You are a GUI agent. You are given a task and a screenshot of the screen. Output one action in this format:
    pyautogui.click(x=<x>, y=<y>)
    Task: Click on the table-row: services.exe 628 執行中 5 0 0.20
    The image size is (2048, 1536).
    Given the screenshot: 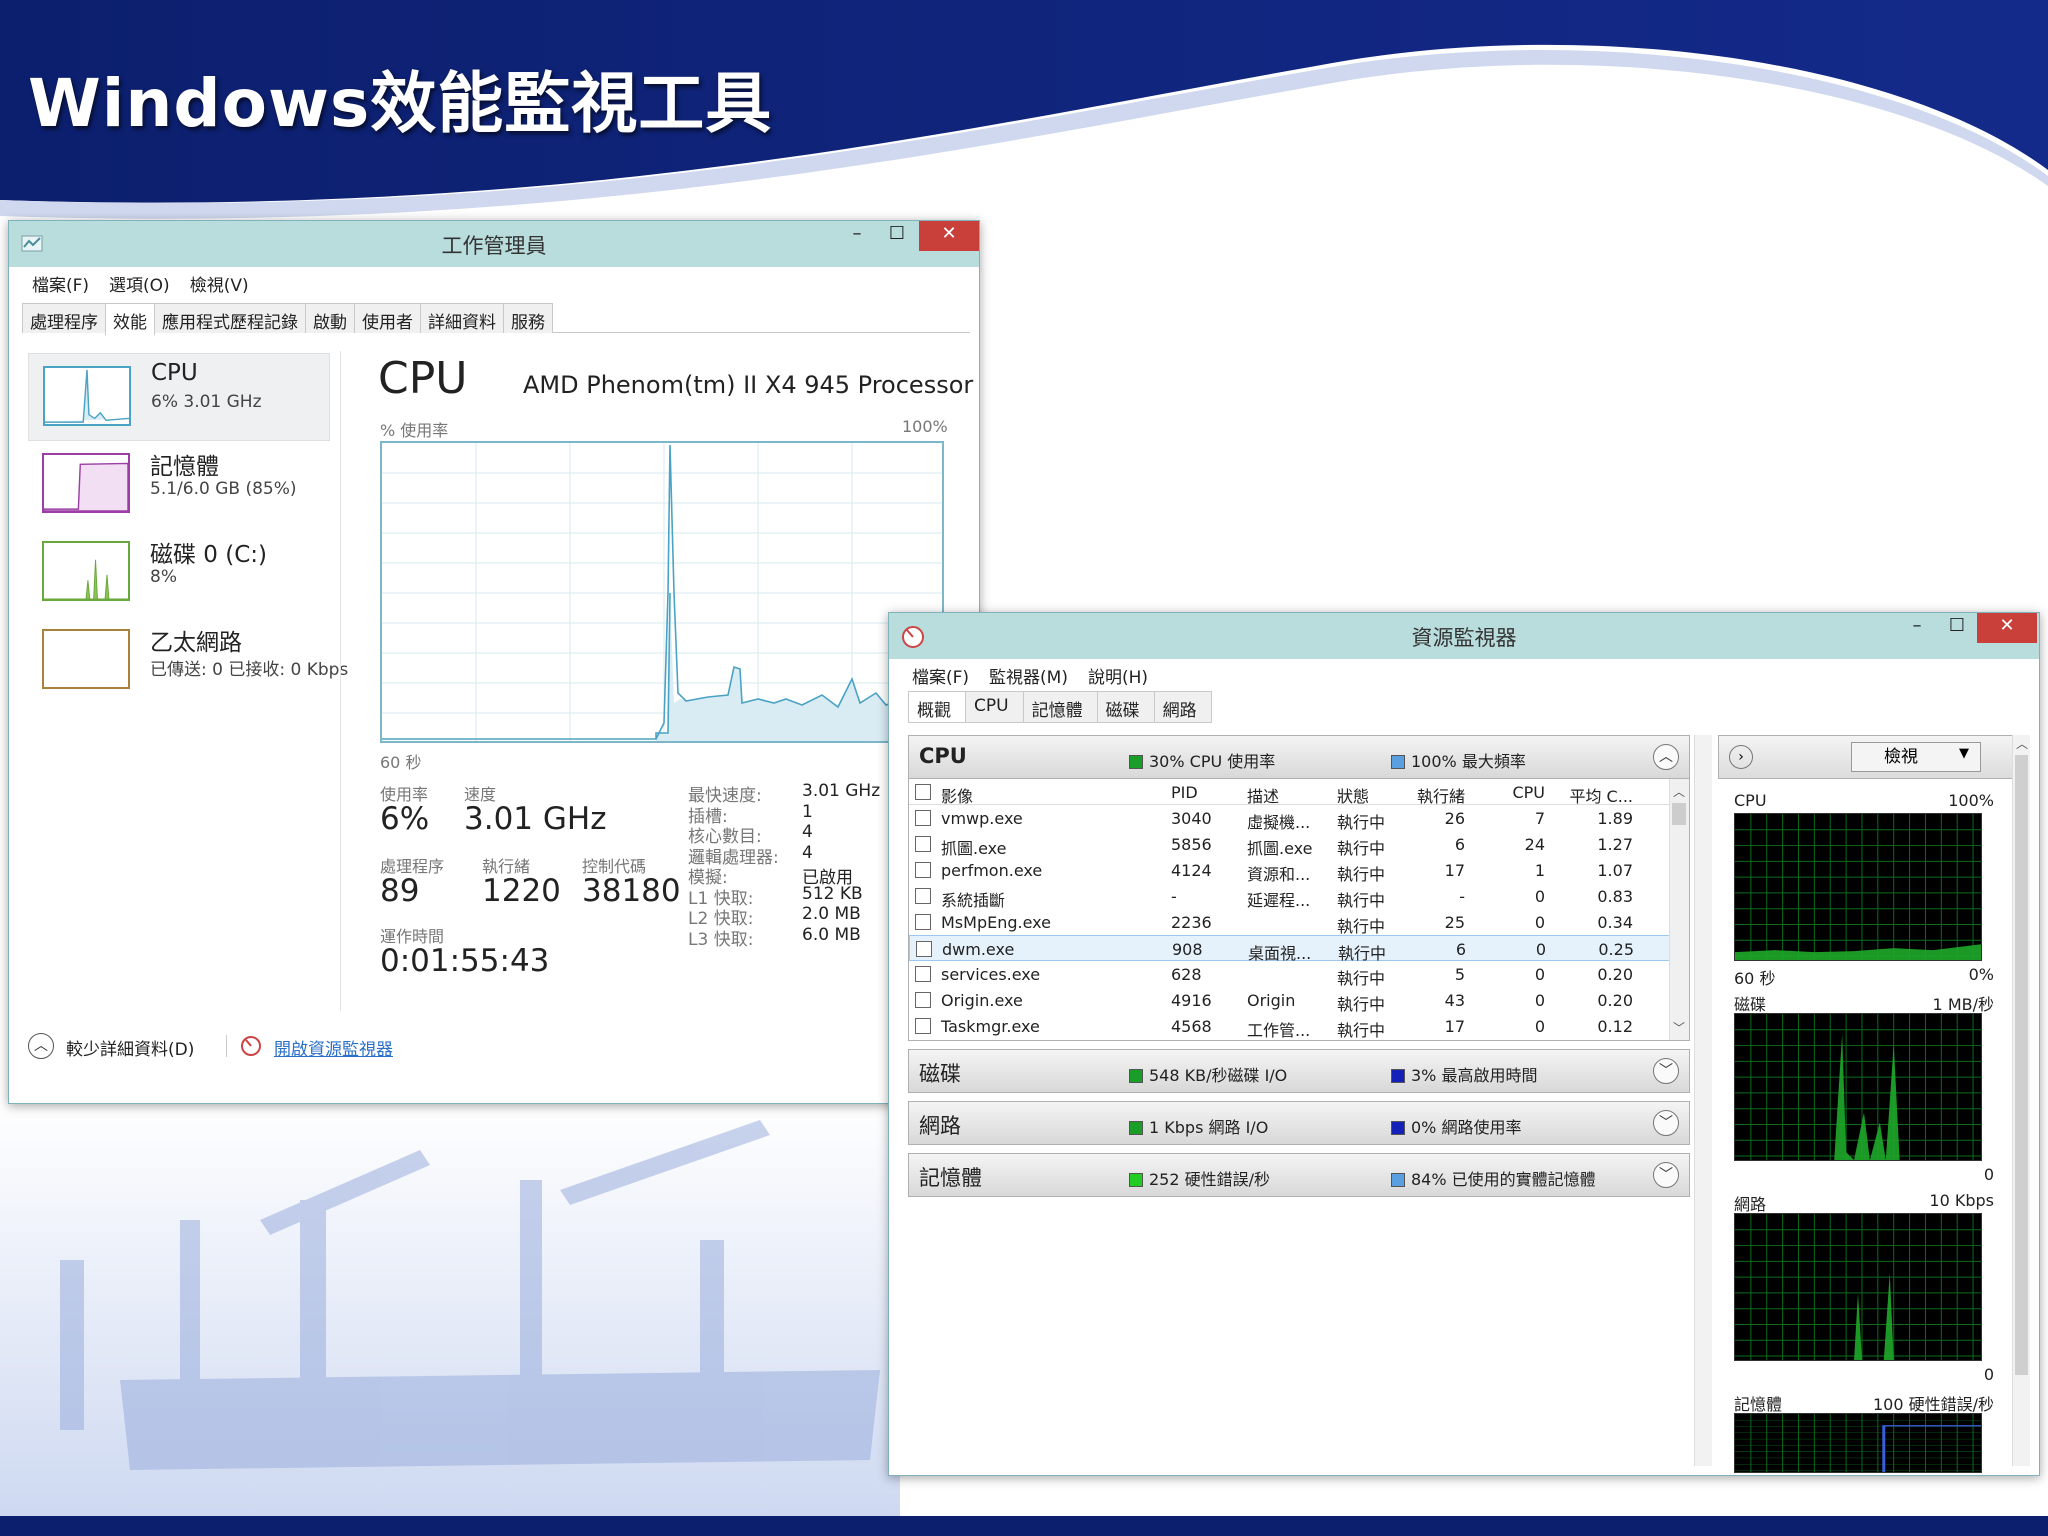 What is the action you would take?
    pyautogui.click(x=1290, y=974)
    